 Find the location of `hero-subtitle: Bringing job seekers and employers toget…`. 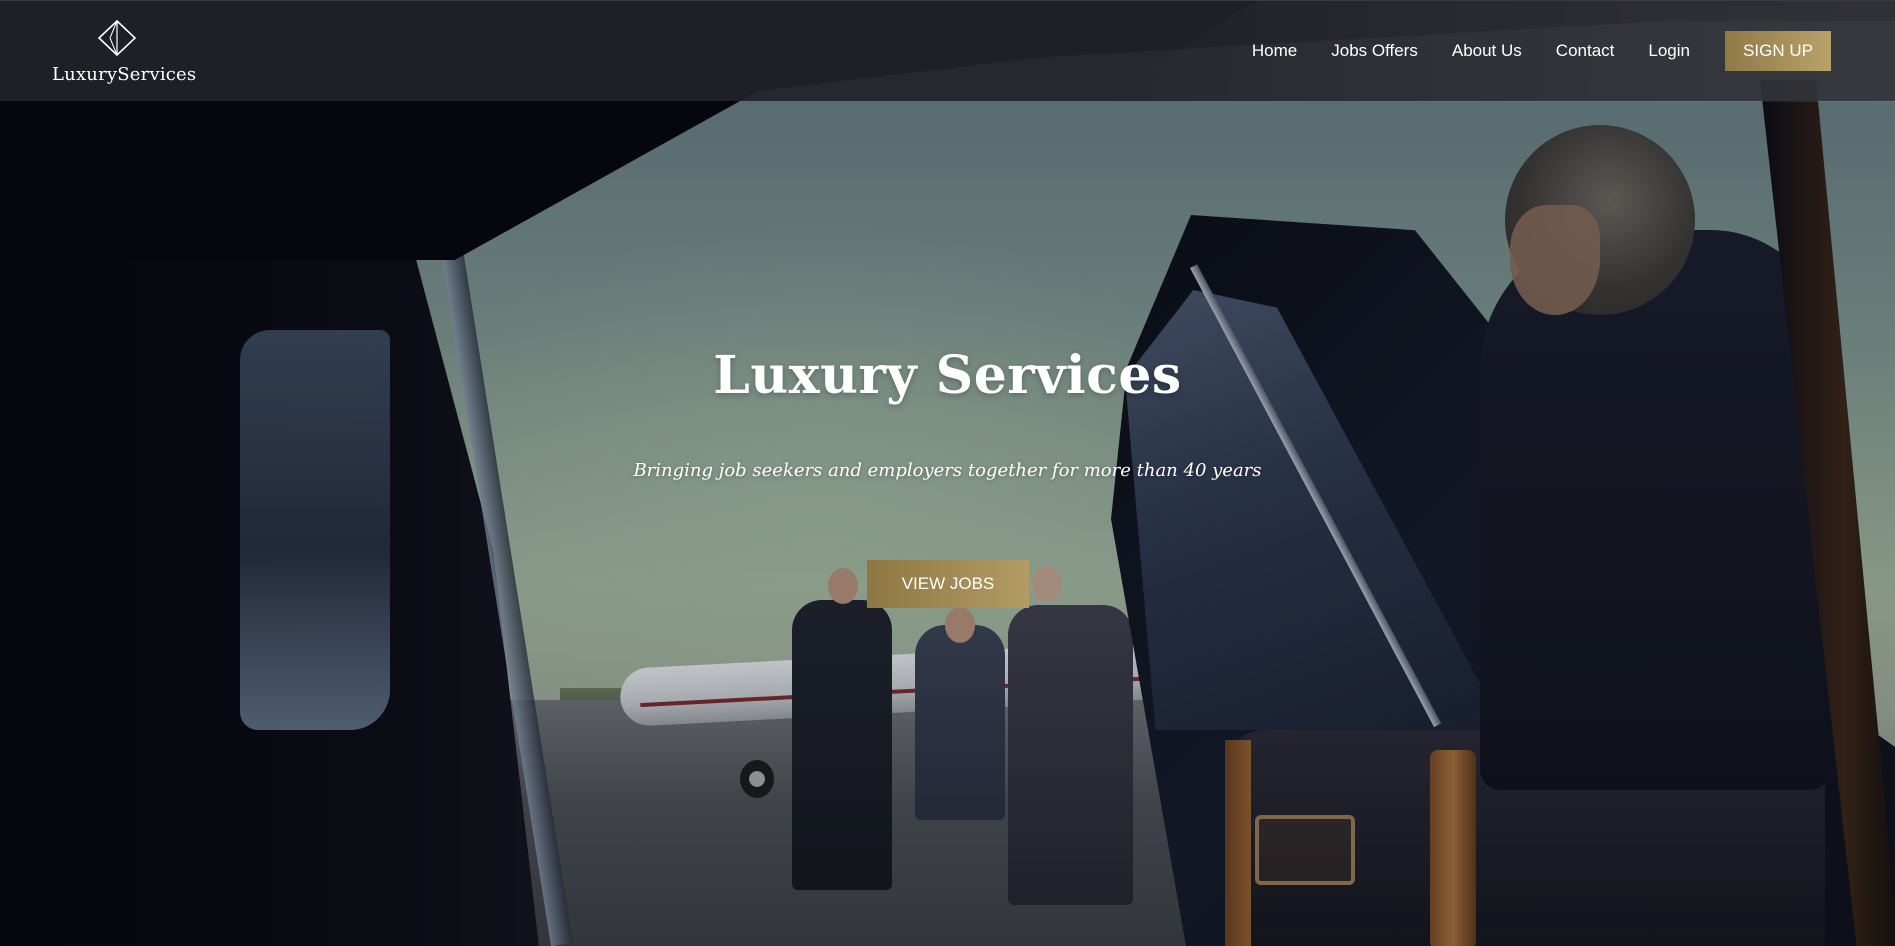

hero-subtitle: Bringing job seekers and employers toget… is located at coordinates (947, 470).